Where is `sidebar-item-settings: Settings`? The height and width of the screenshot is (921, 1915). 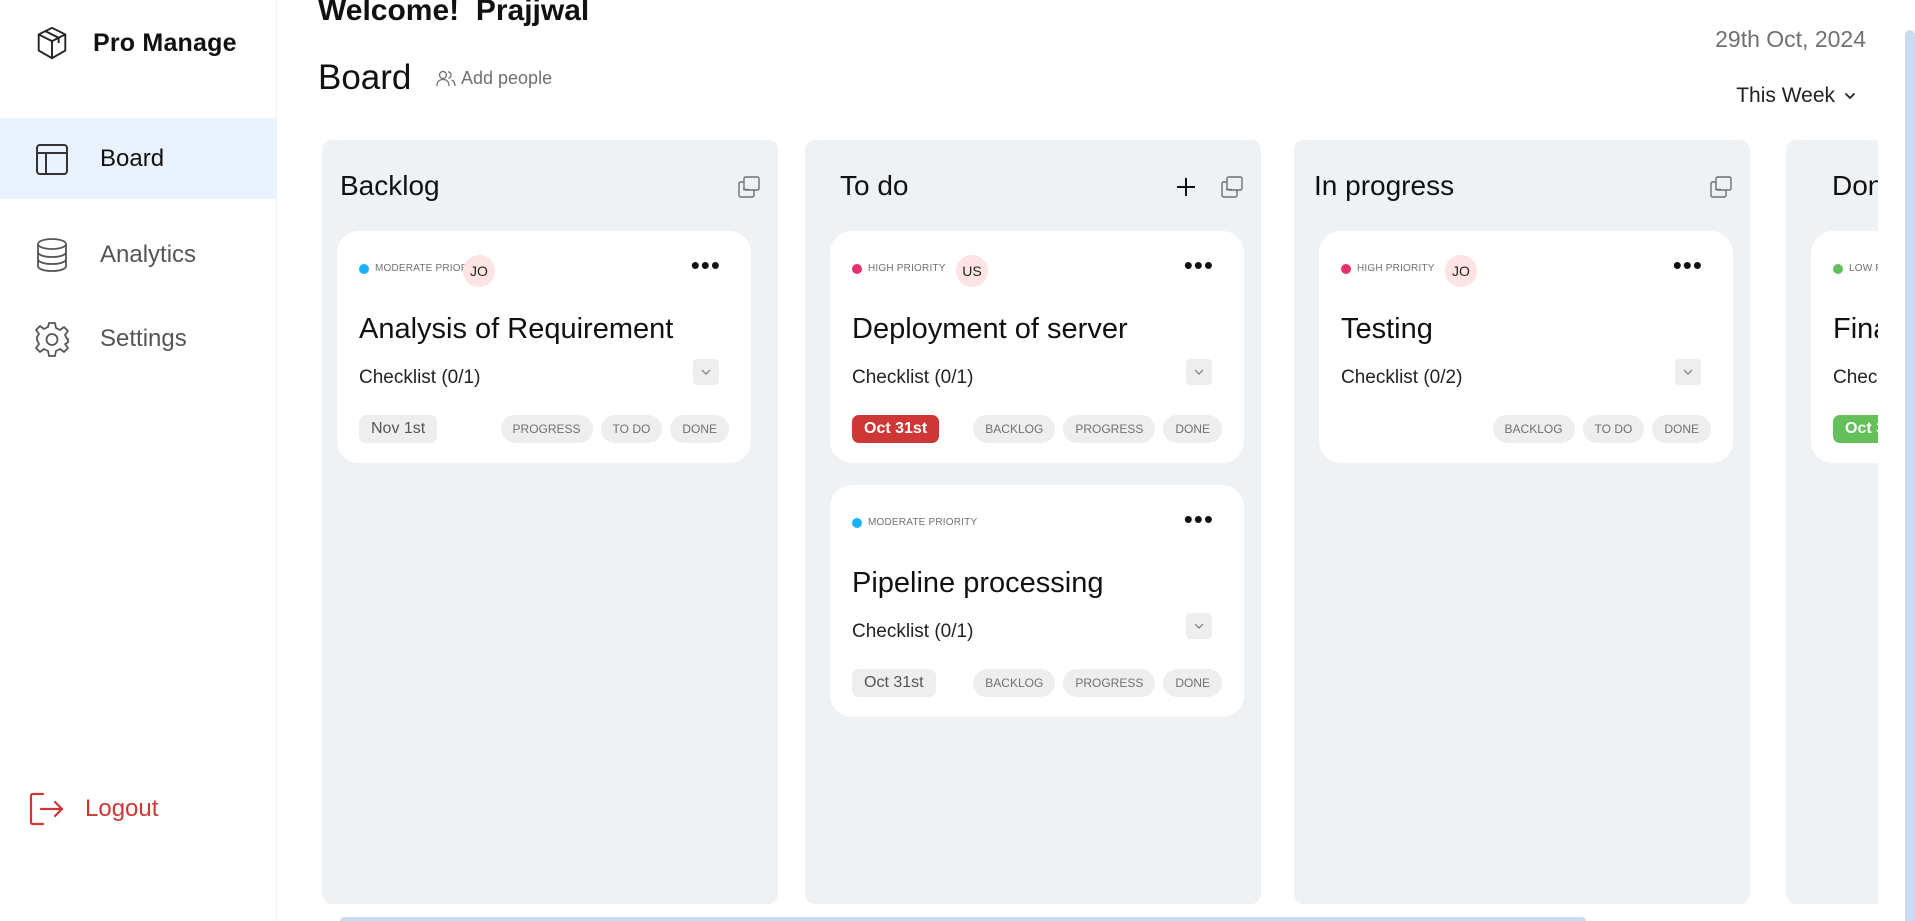 sidebar-item-settings: Settings is located at coordinates (138, 338).